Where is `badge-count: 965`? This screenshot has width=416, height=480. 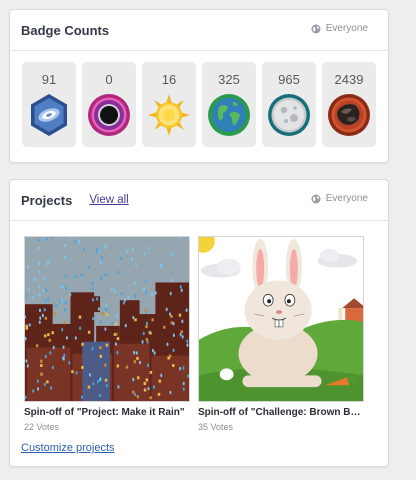
badge-count: 965 is located at coordinates (289, 79).